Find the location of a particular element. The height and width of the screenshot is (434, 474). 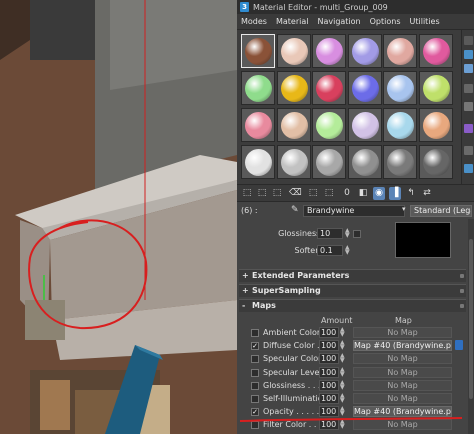

glossiness-spinner-arrows: ▲ ▼ is located at coordinates (347, 233).